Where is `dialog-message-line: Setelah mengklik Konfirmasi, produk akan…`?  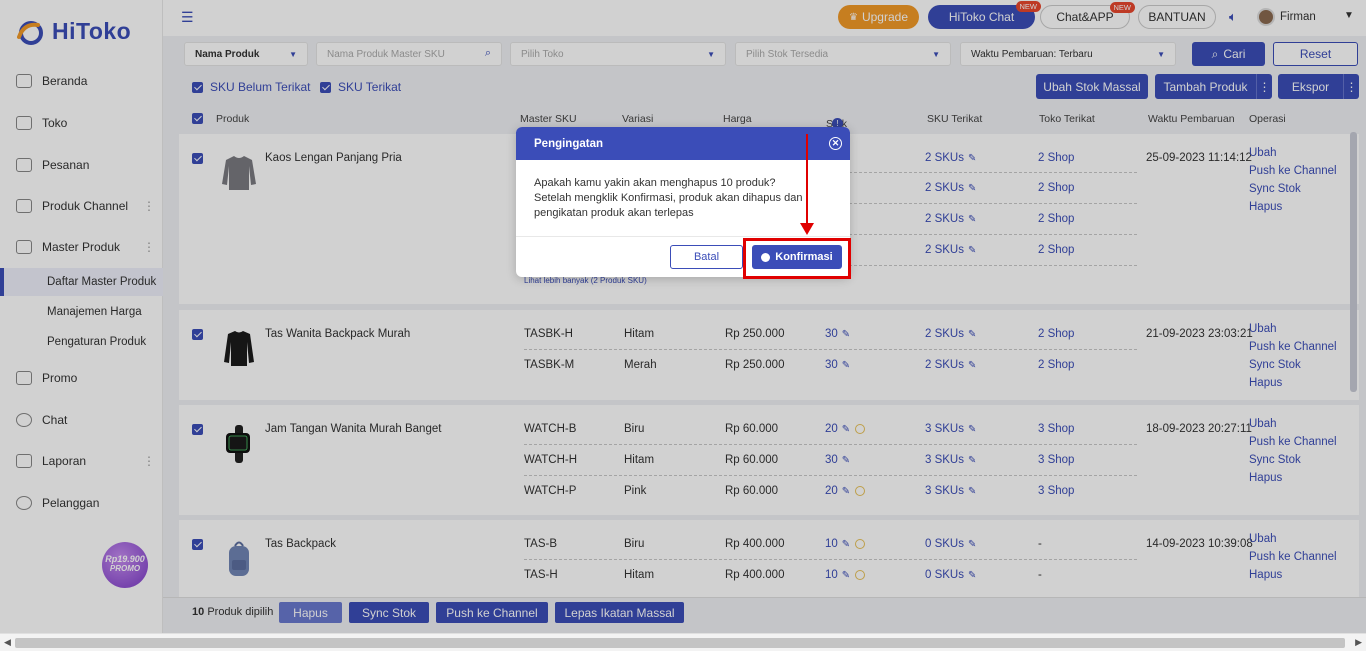 dialog-message-line: Setelah mengklik Konfirmasi, produk akan… is located at coordinates (668, 198).